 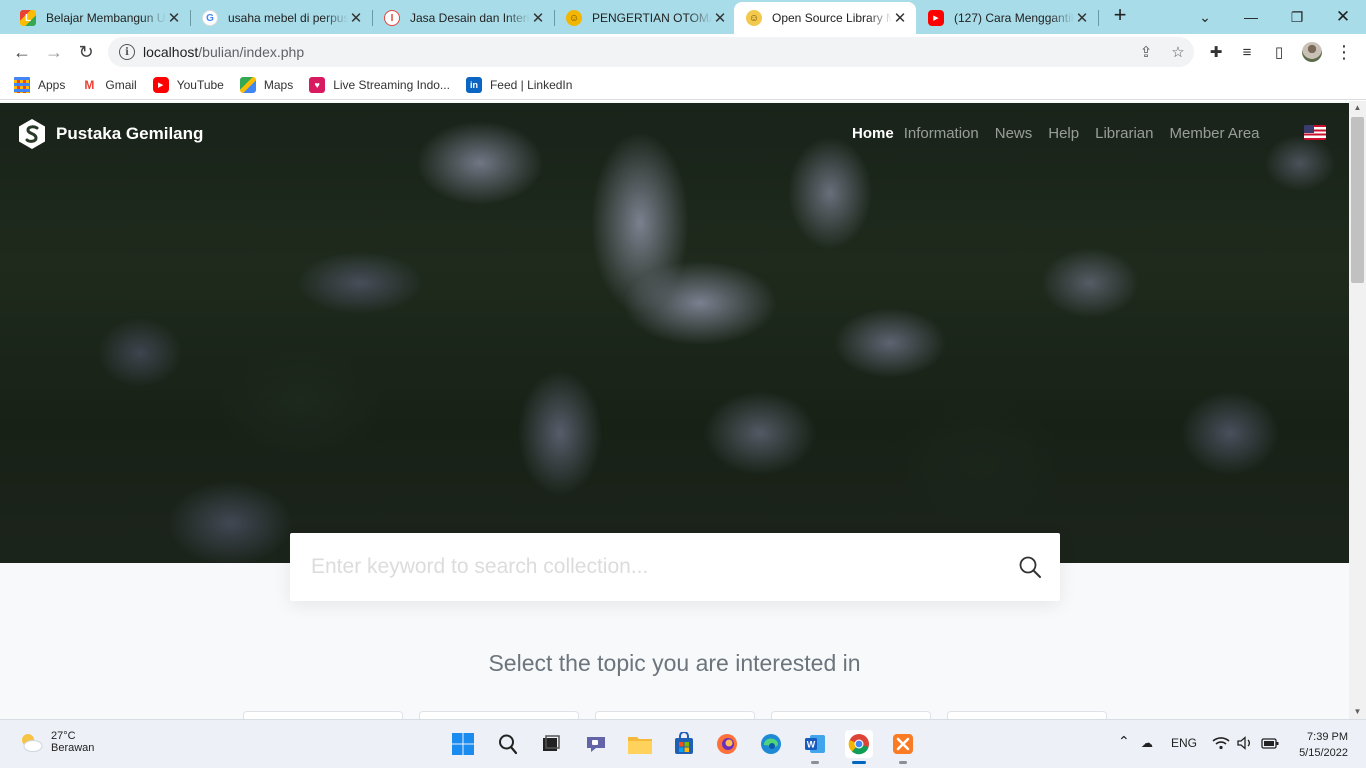 What do you see at coordinates (531, 84) in the screenshot?
I see `bookmark-label: Feed | LinkedIn` at bounding box center [531, 84].